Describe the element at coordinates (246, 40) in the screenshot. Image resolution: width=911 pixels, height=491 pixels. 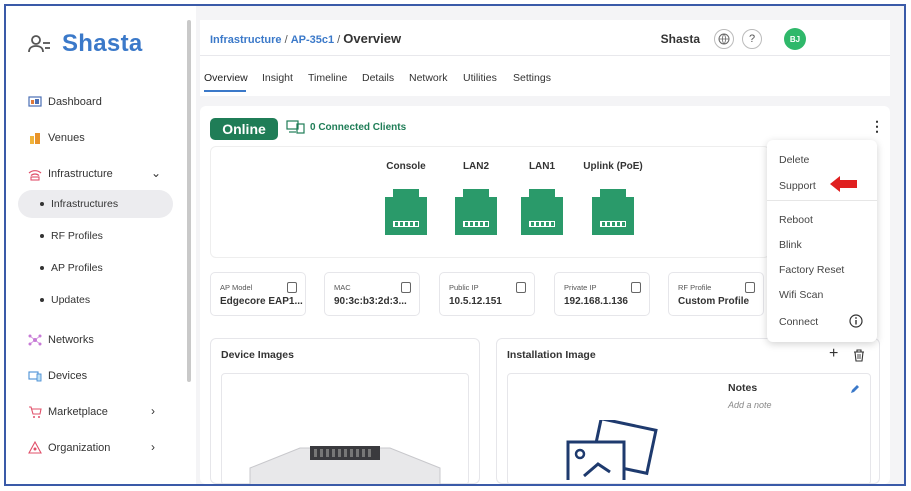
I see `breadcrumb-infrastructure: Infrastructure` at that location.